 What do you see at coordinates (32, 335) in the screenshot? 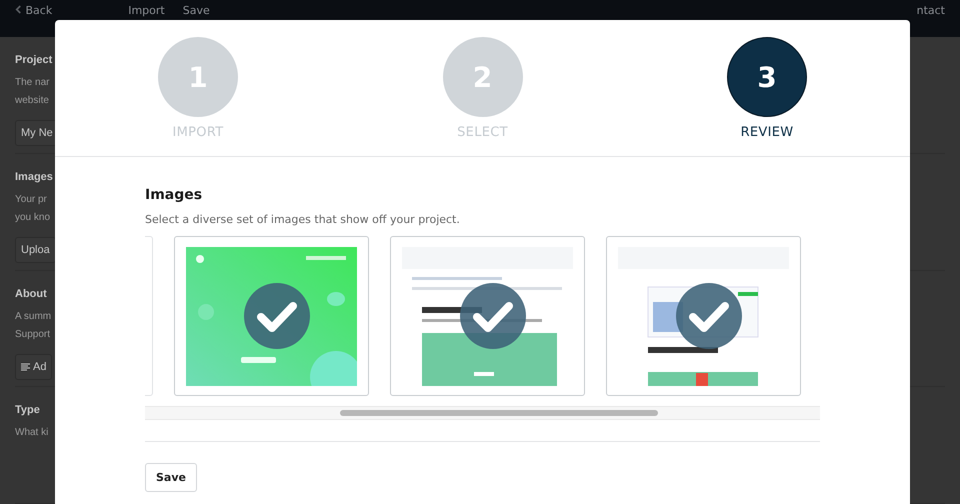
I see `section-description: Support` at bounding box center [32, 335].